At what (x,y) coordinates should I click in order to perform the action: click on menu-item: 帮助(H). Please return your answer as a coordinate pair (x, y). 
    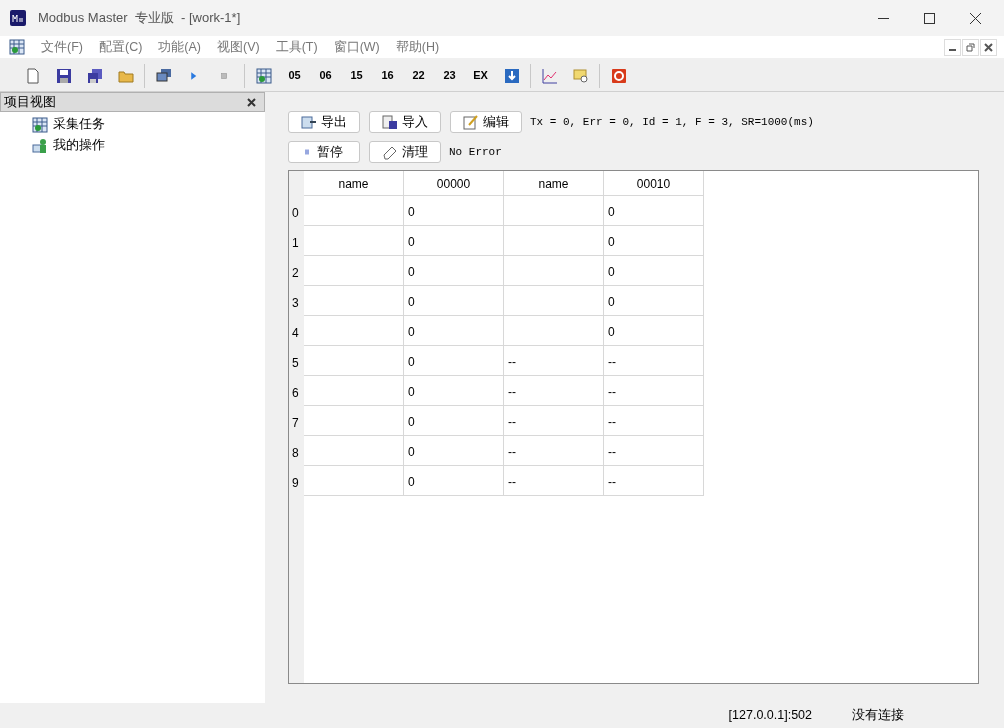
    Looking at the image, I should click on (417, 47).